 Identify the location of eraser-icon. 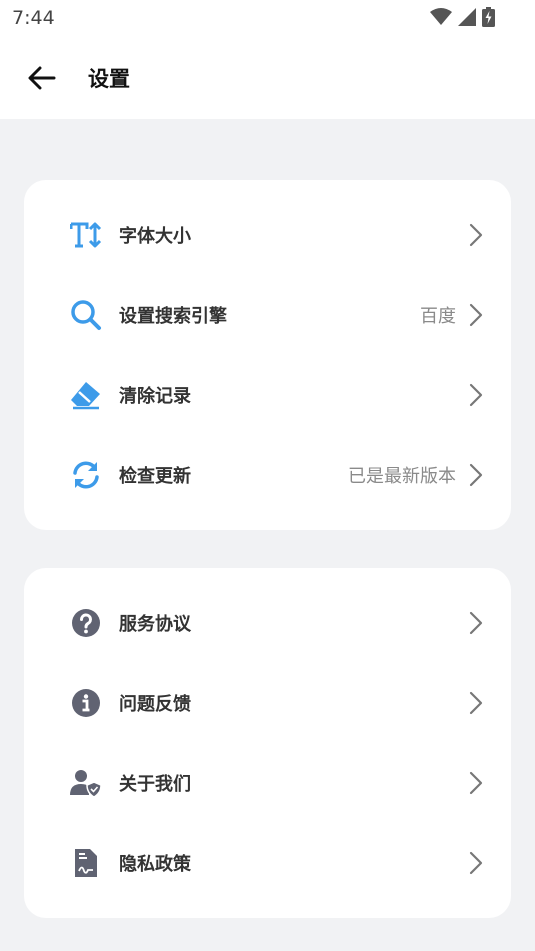
(86, 395).